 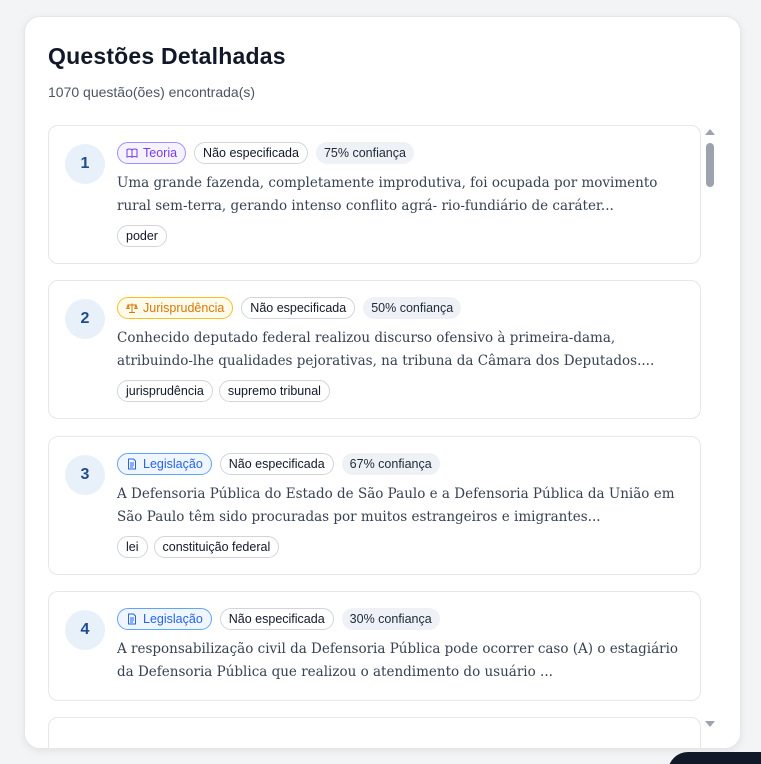 What do you see at coordinates (152, 92) in the screenshot?
I see `results-count: 1070 questão(ões) encontrada(s)` at bounding box center [152, 92].